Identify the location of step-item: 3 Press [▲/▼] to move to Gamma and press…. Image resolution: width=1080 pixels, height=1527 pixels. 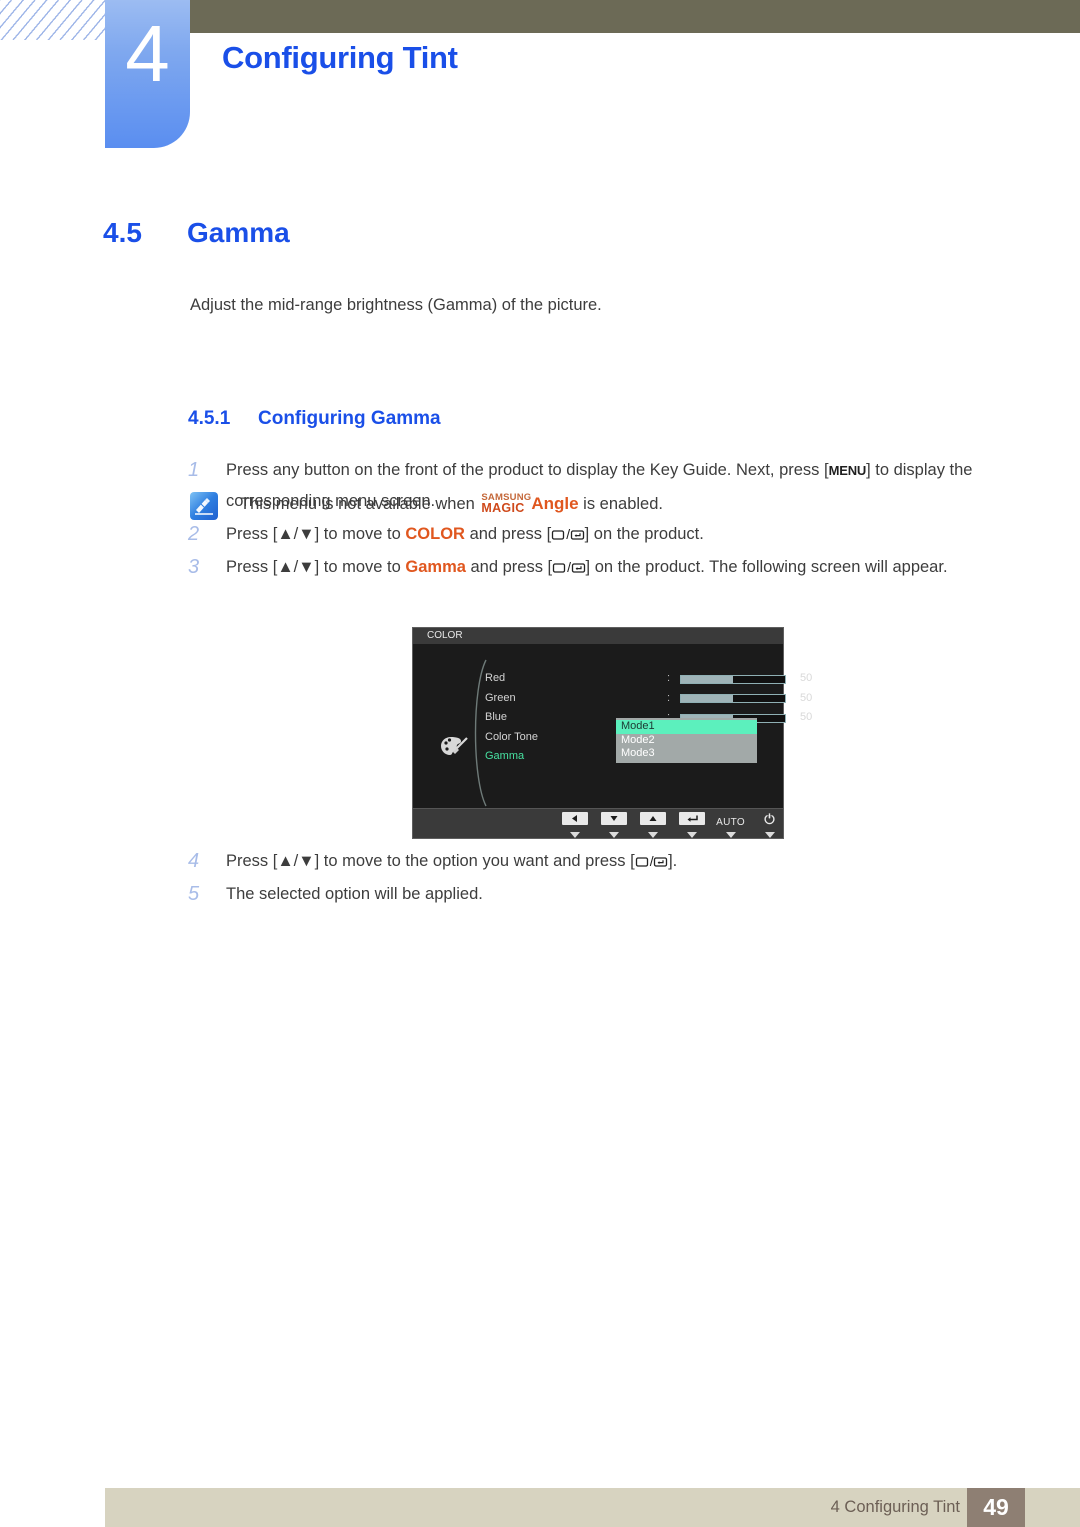
(596, 567).